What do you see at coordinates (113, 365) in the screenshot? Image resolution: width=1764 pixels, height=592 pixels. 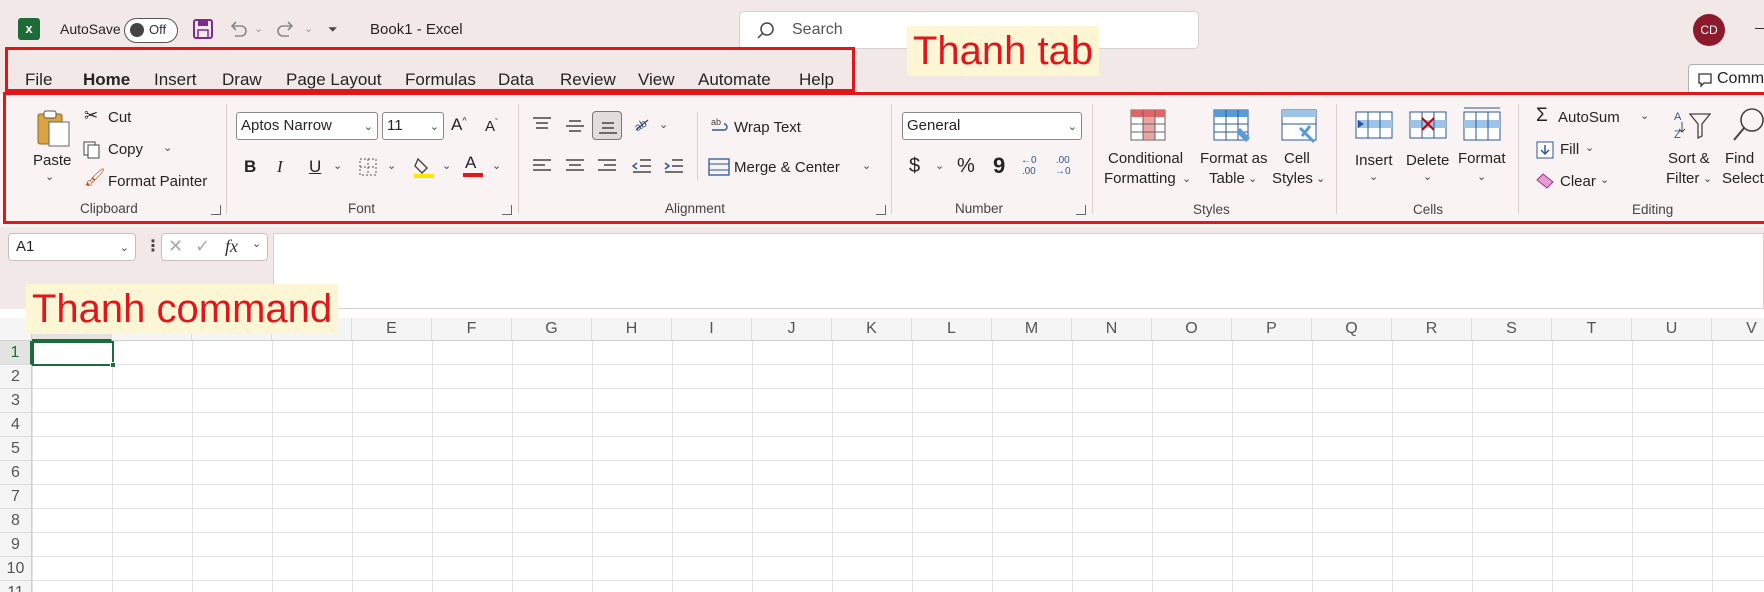 I see `fill-handle` at bounding box center [113, 365].